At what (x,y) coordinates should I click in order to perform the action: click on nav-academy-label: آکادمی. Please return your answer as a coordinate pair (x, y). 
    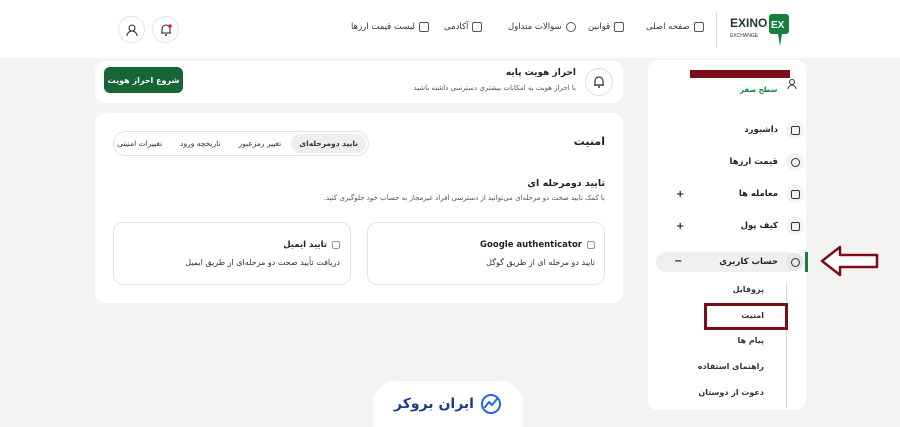
    Looking at the image, I should click on (456, 27).